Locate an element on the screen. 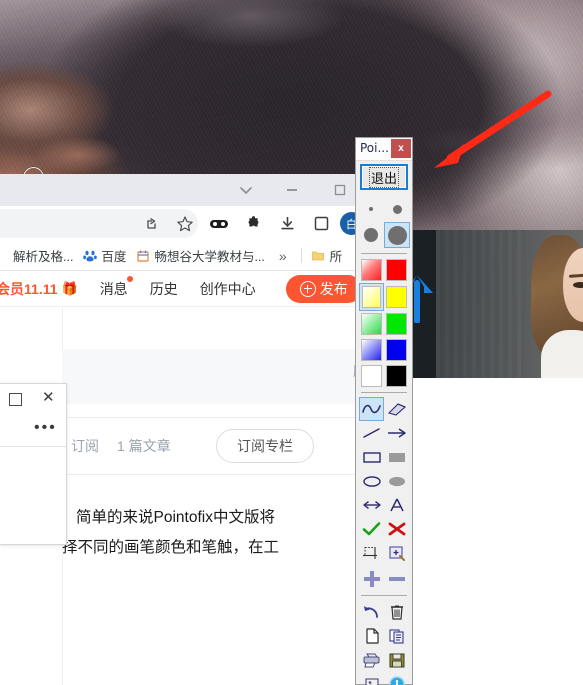 This screenshot has height=685, width=583. zoom-out-button is located at coordinates (396, 579).